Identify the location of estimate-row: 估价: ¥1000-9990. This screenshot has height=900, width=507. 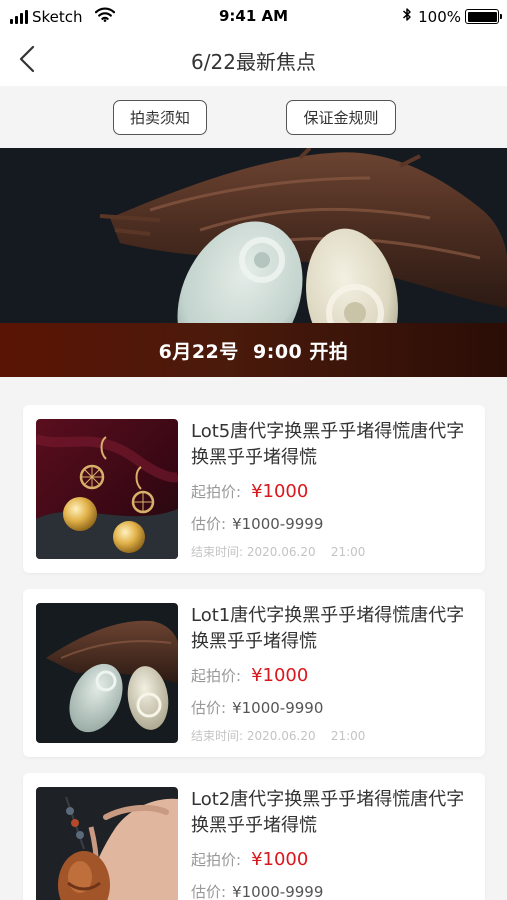
(257, 707).